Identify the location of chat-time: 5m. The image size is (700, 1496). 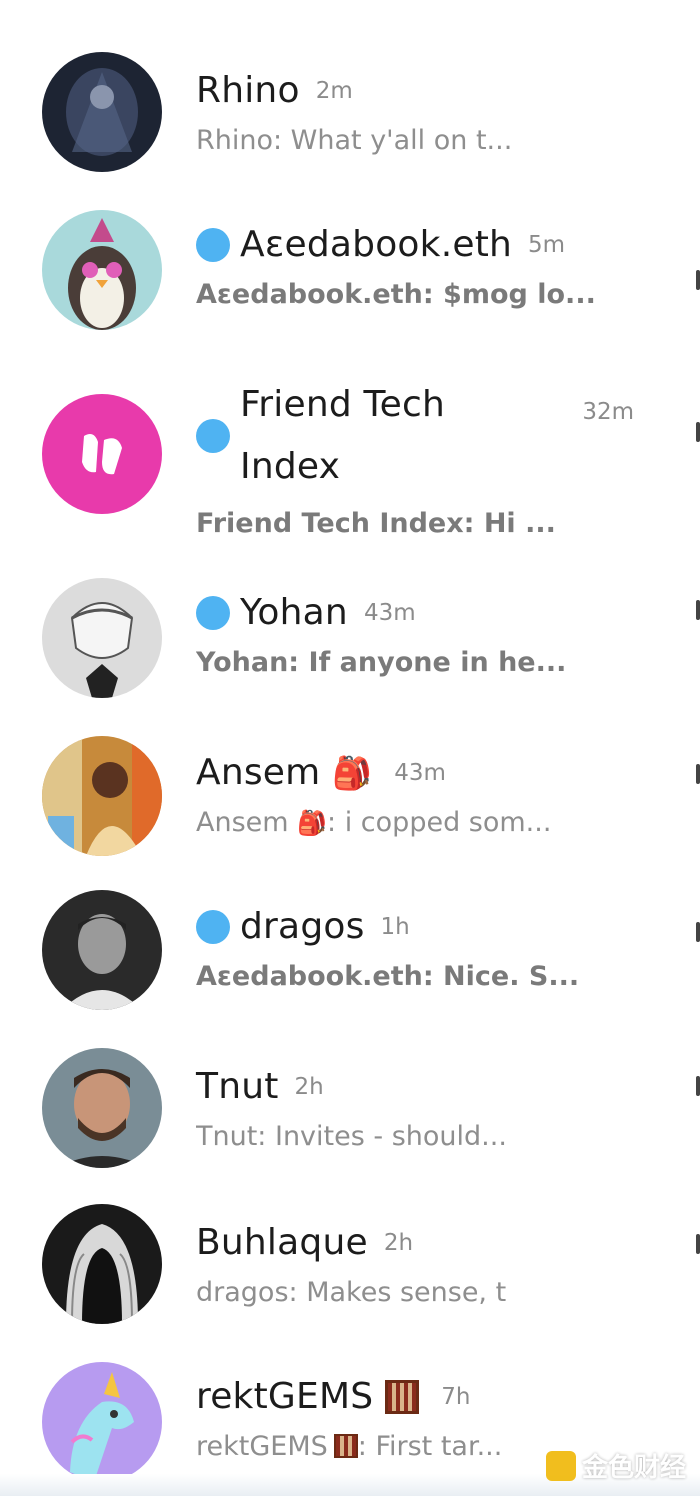
(547, 244).